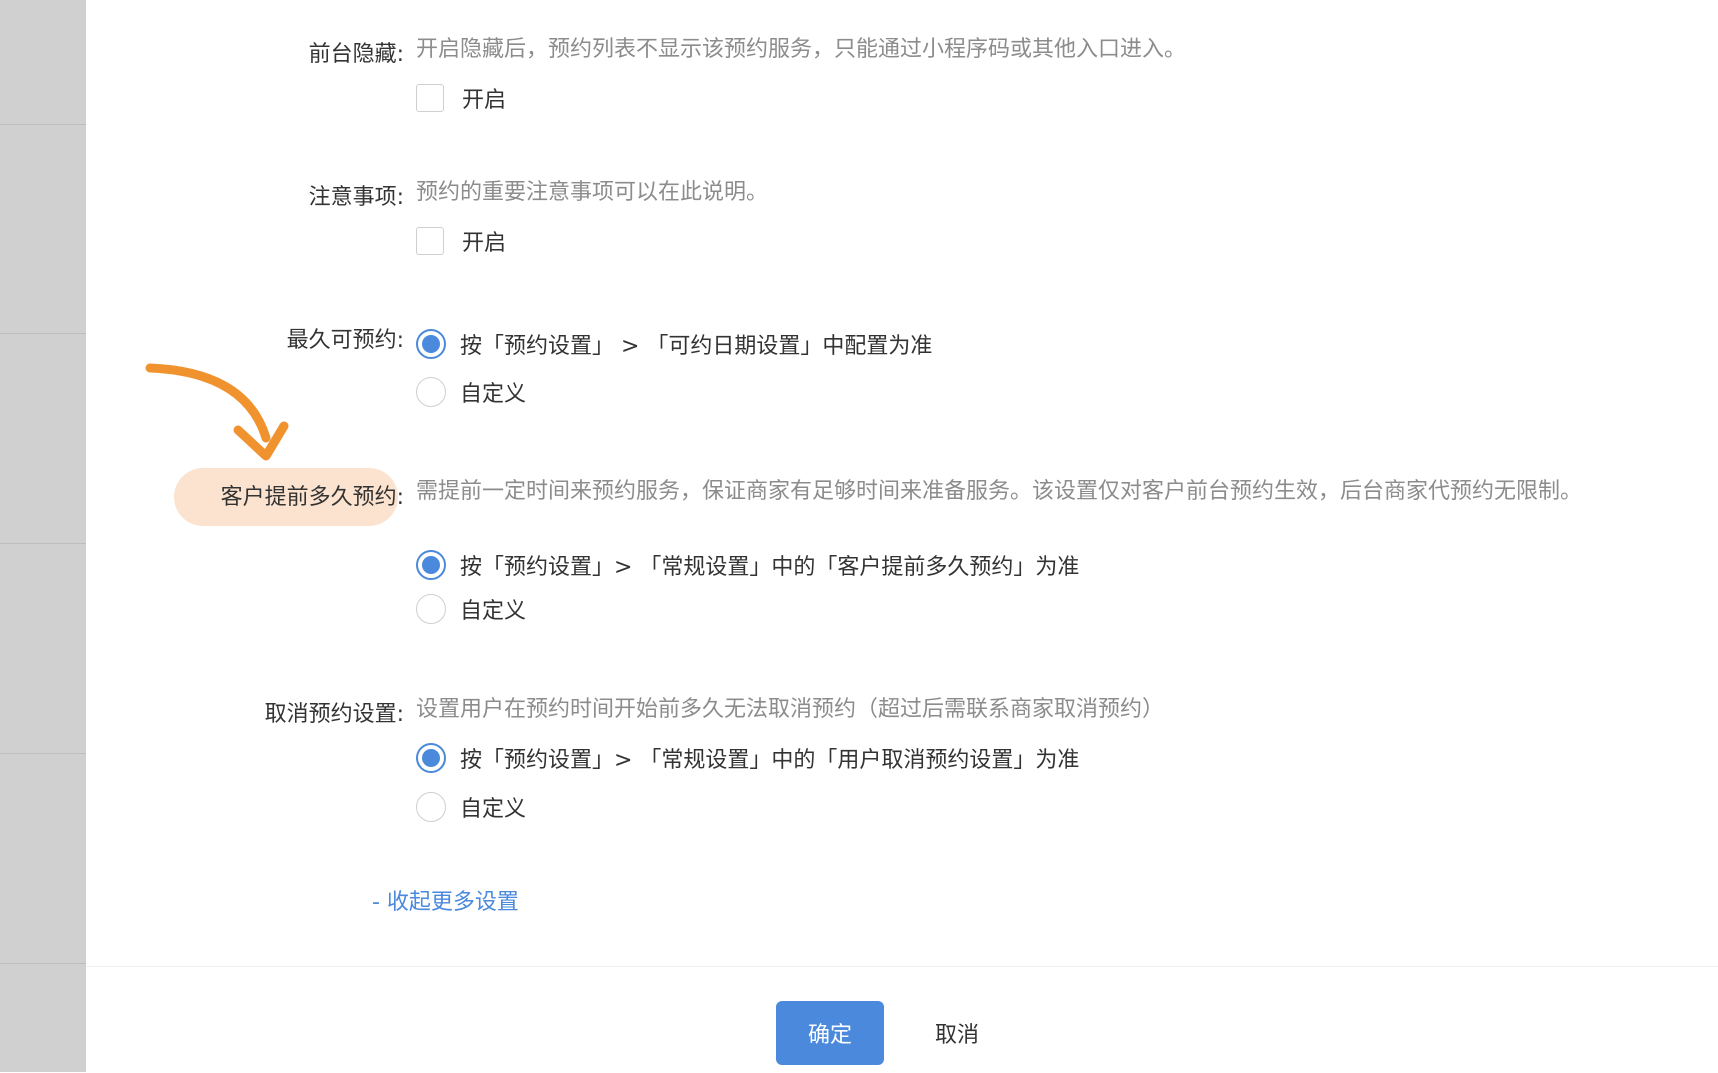  I want to click on max-days-label: 最久可预约:, so click(345, 340).